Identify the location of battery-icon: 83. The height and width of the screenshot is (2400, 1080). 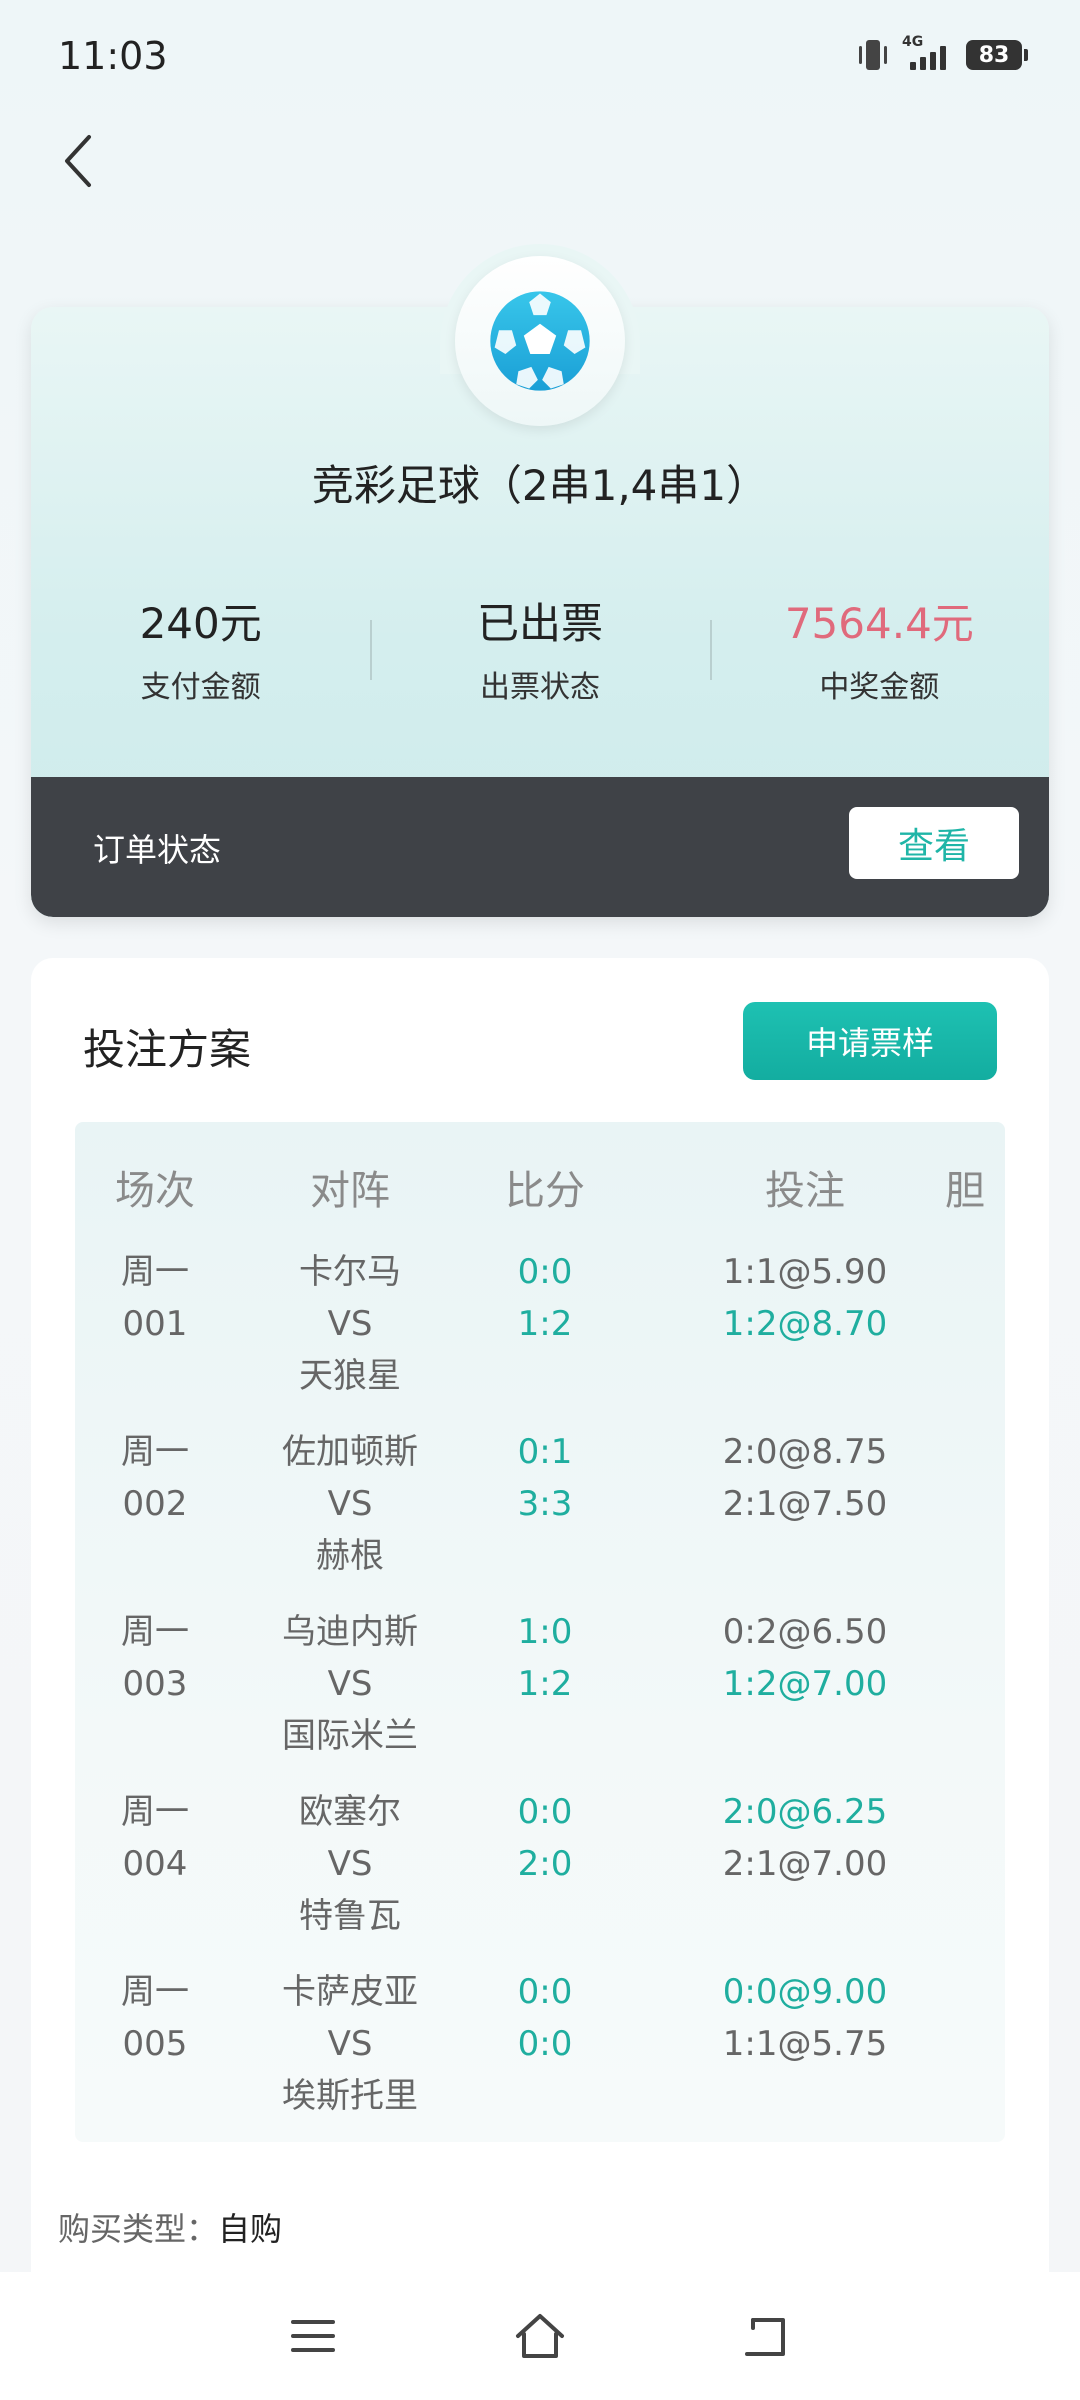
(997, 55).